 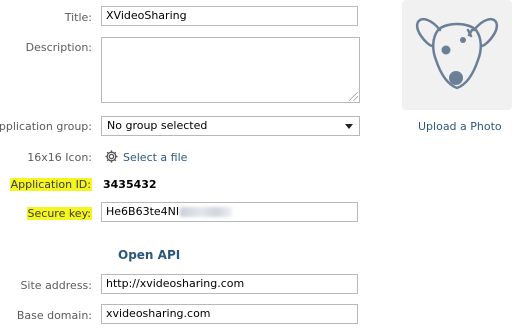 I want to click on secret-key-input: He6B63te4NI, so click(x=229, y=212).